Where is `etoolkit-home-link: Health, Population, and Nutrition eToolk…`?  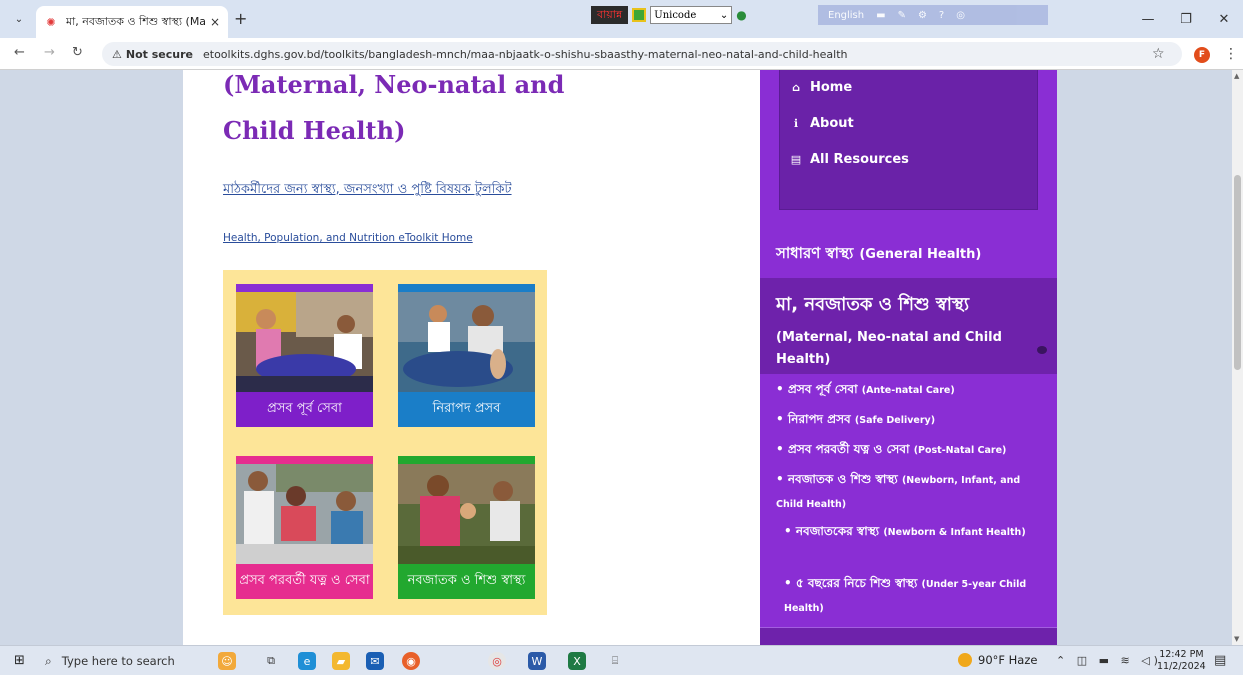 etoolkit-home-link: Health, Population, and Nutrition eToolk… is located at coordinates (348, 238).